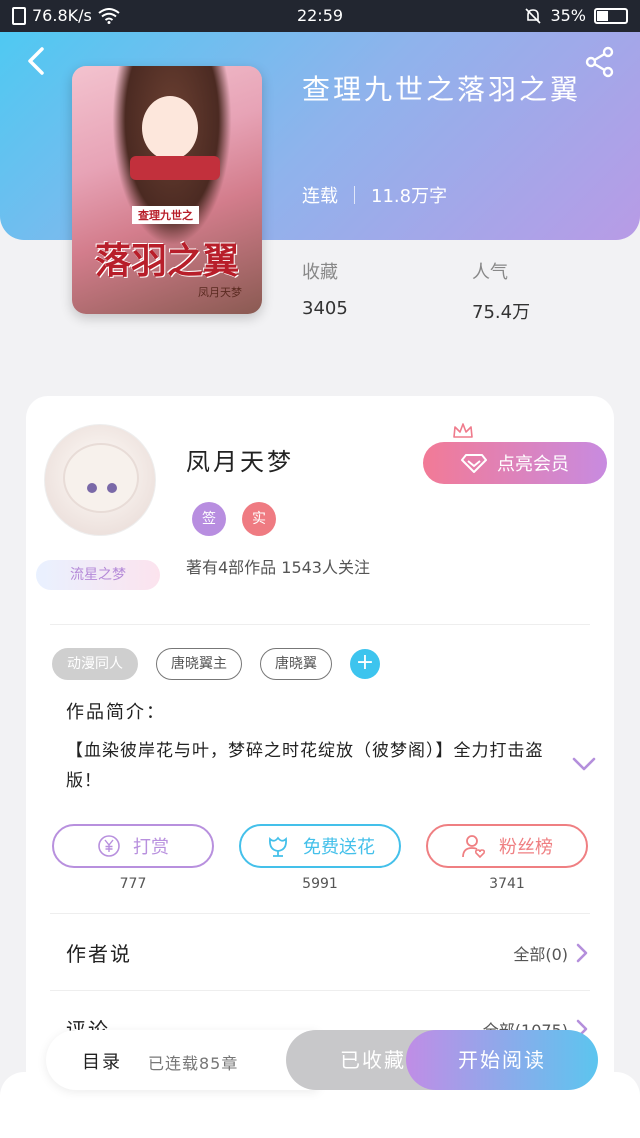 Image resolution: width=640 pixels, height=1138 pixels. What do you see at coordinates (409, 196) in the screenshot?
I see `word-count: 11.8万字` at bounding box center [409, 196].